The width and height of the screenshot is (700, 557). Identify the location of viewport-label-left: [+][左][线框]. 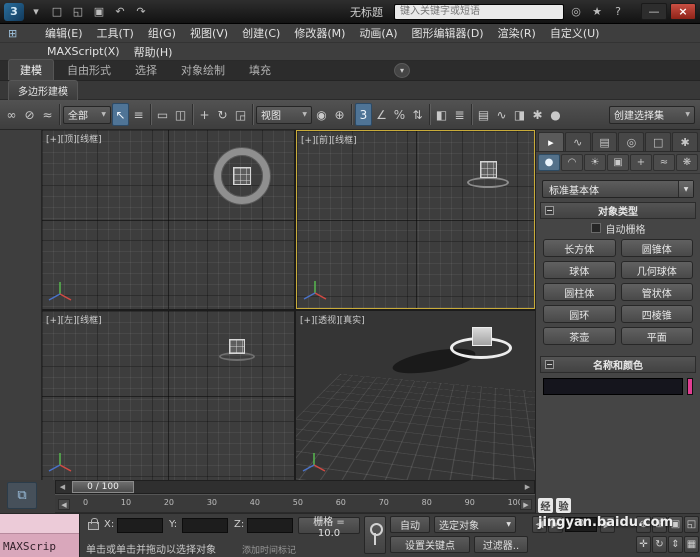
(74, 319).